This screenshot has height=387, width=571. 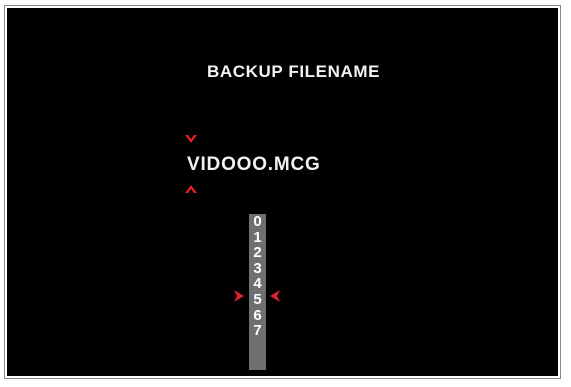 What do you see at coordinates (275, 296) in the screenshot?
I see `arrow-left-icon` at bounding box center [275, 296].